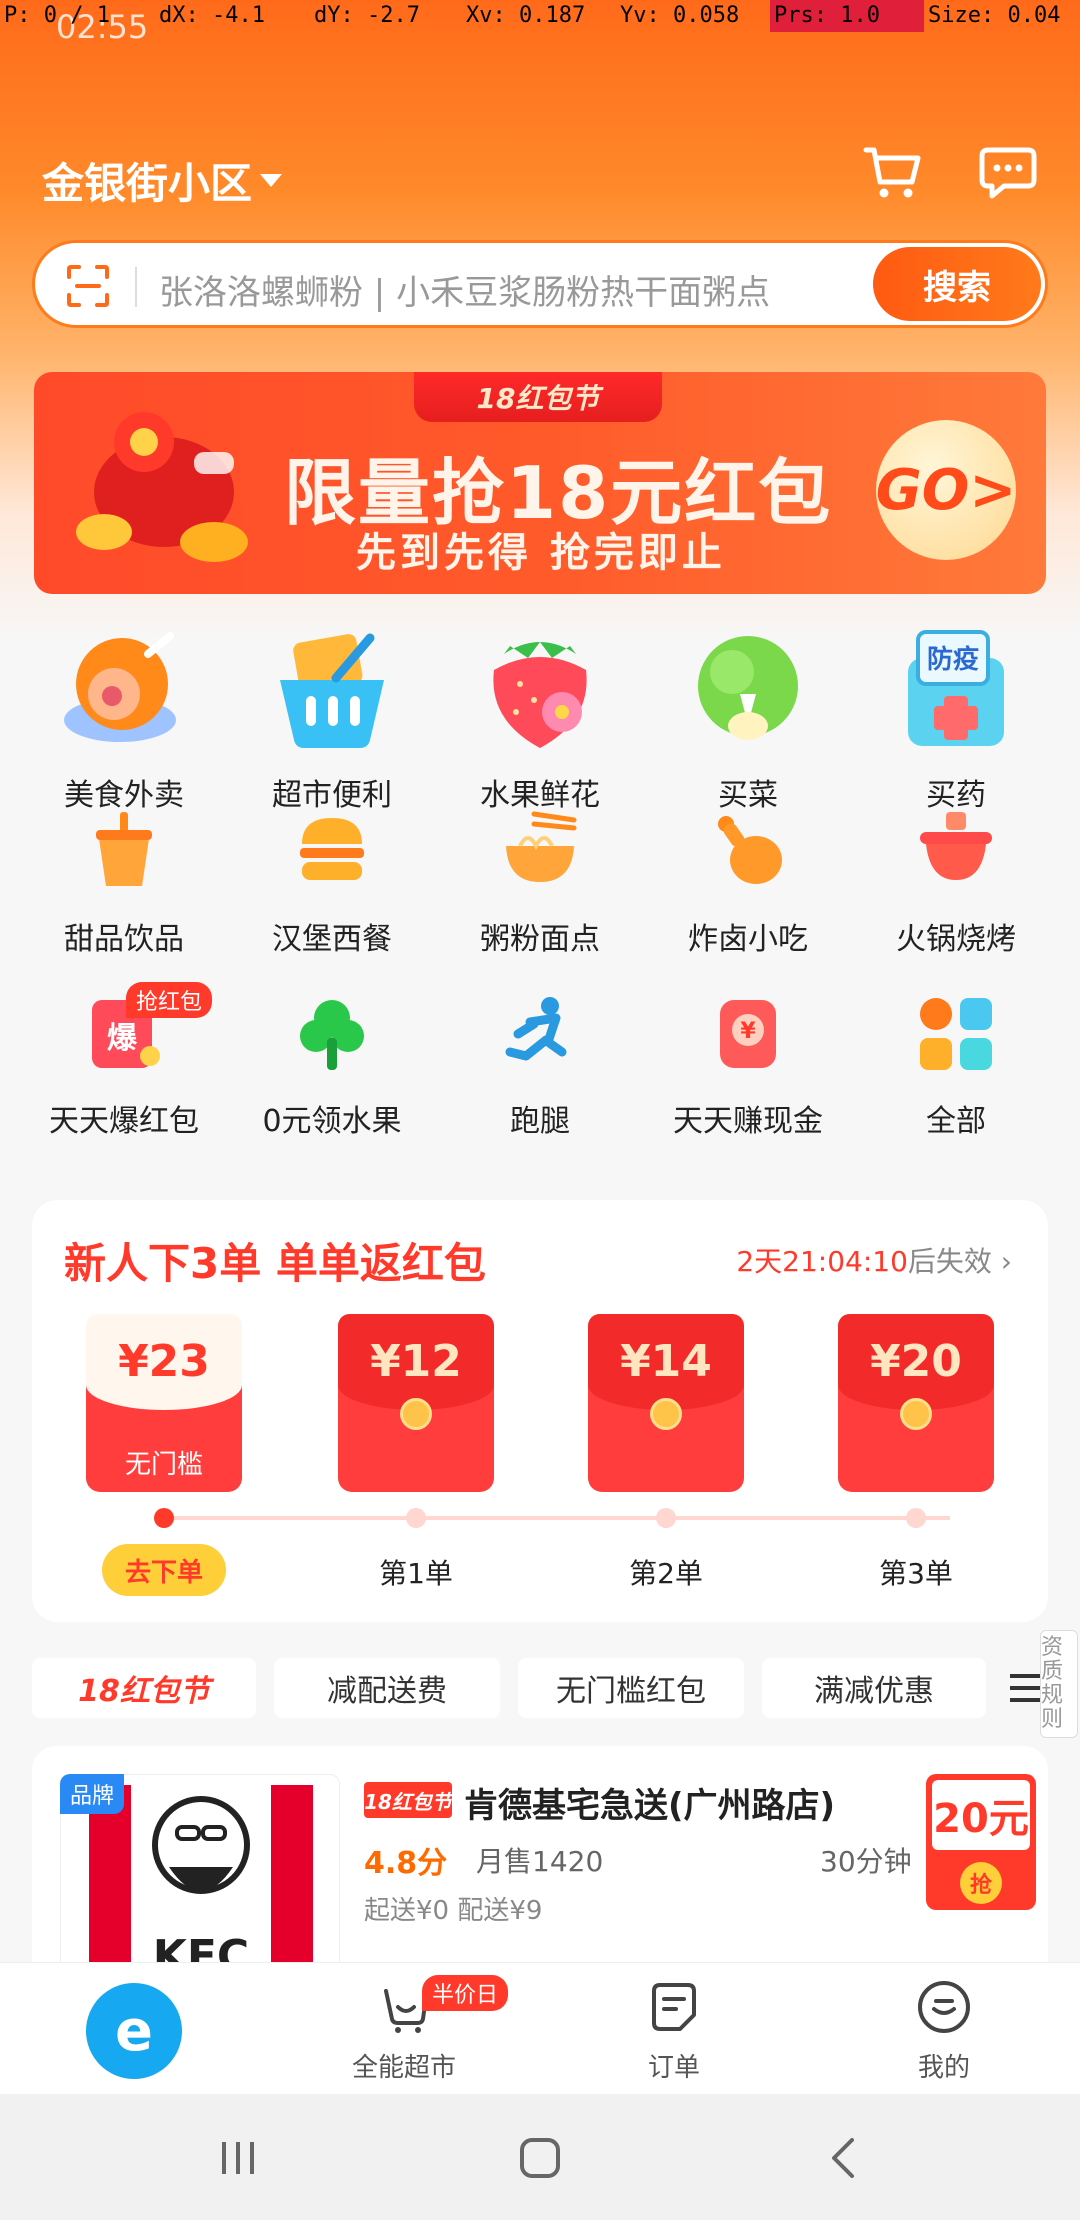 The width and height of the screenshot is (1080, 2220). I want to click on search-button: 搜索, so click(957, 284).